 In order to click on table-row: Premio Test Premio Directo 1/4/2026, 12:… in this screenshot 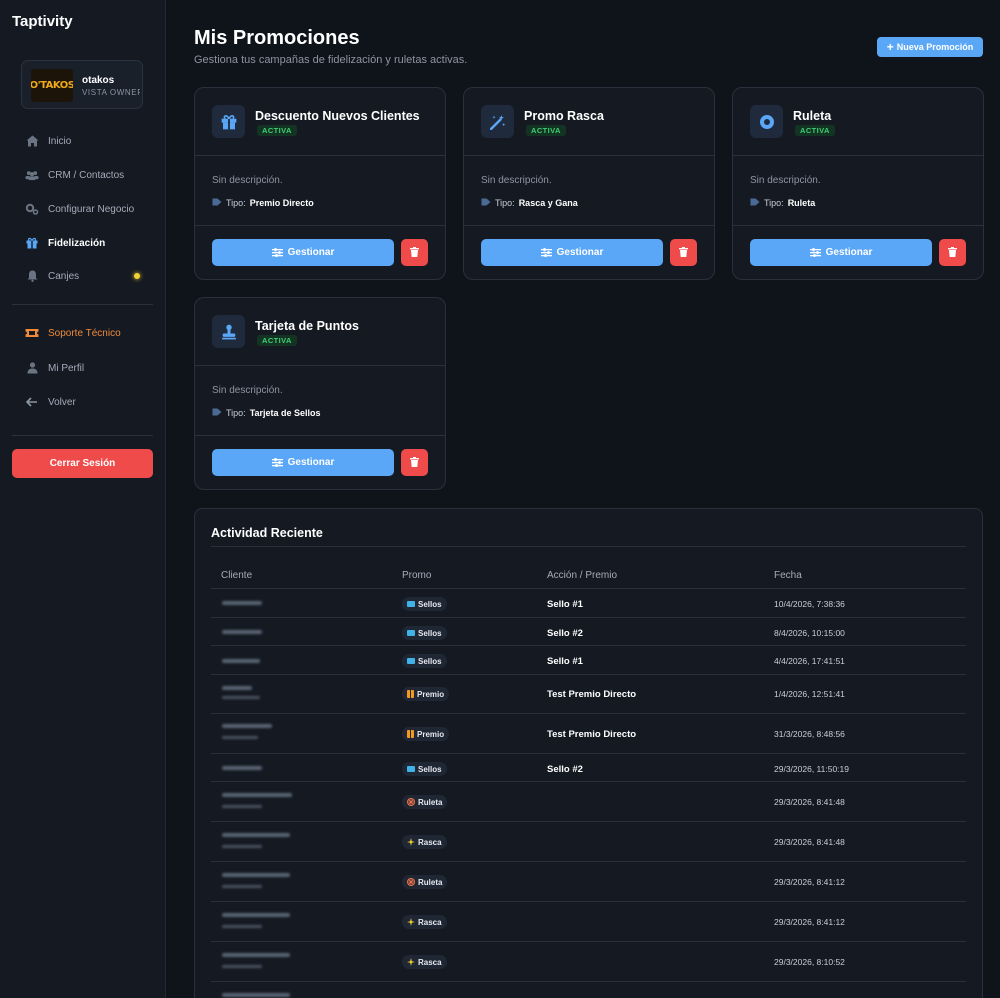, I will do `click(588, 693)`.